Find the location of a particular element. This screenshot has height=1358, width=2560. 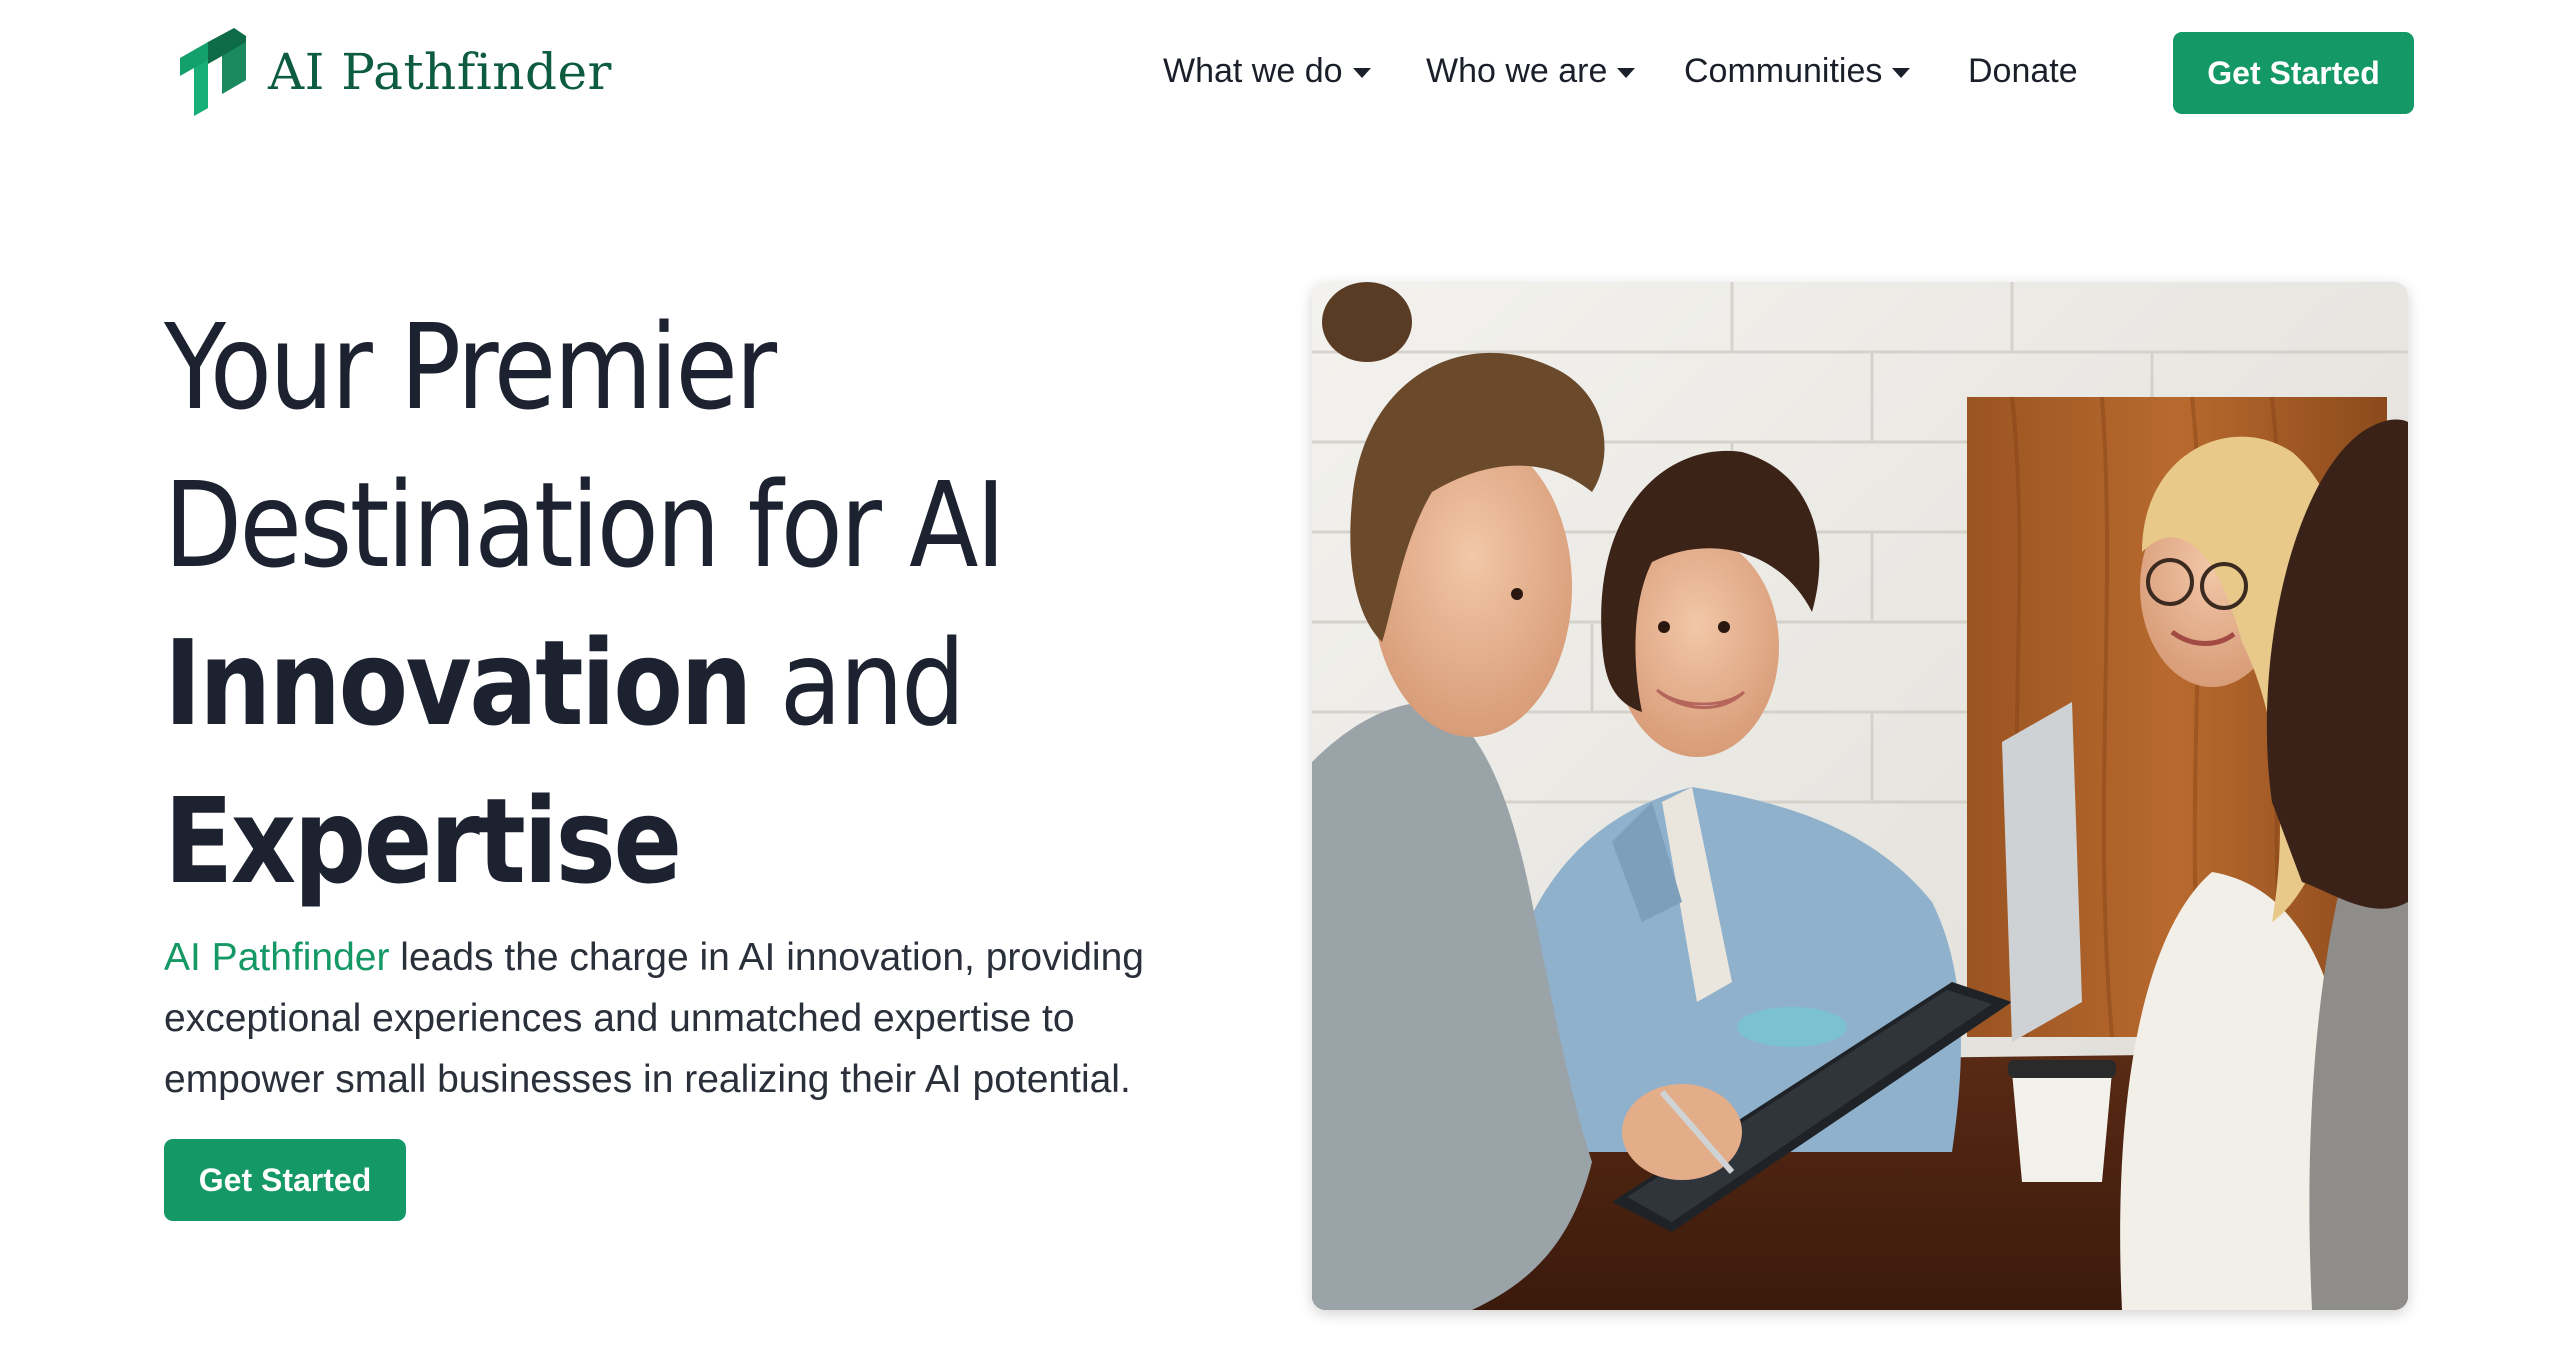

nav-communities: Communities is located at coordinates (1797, 71).